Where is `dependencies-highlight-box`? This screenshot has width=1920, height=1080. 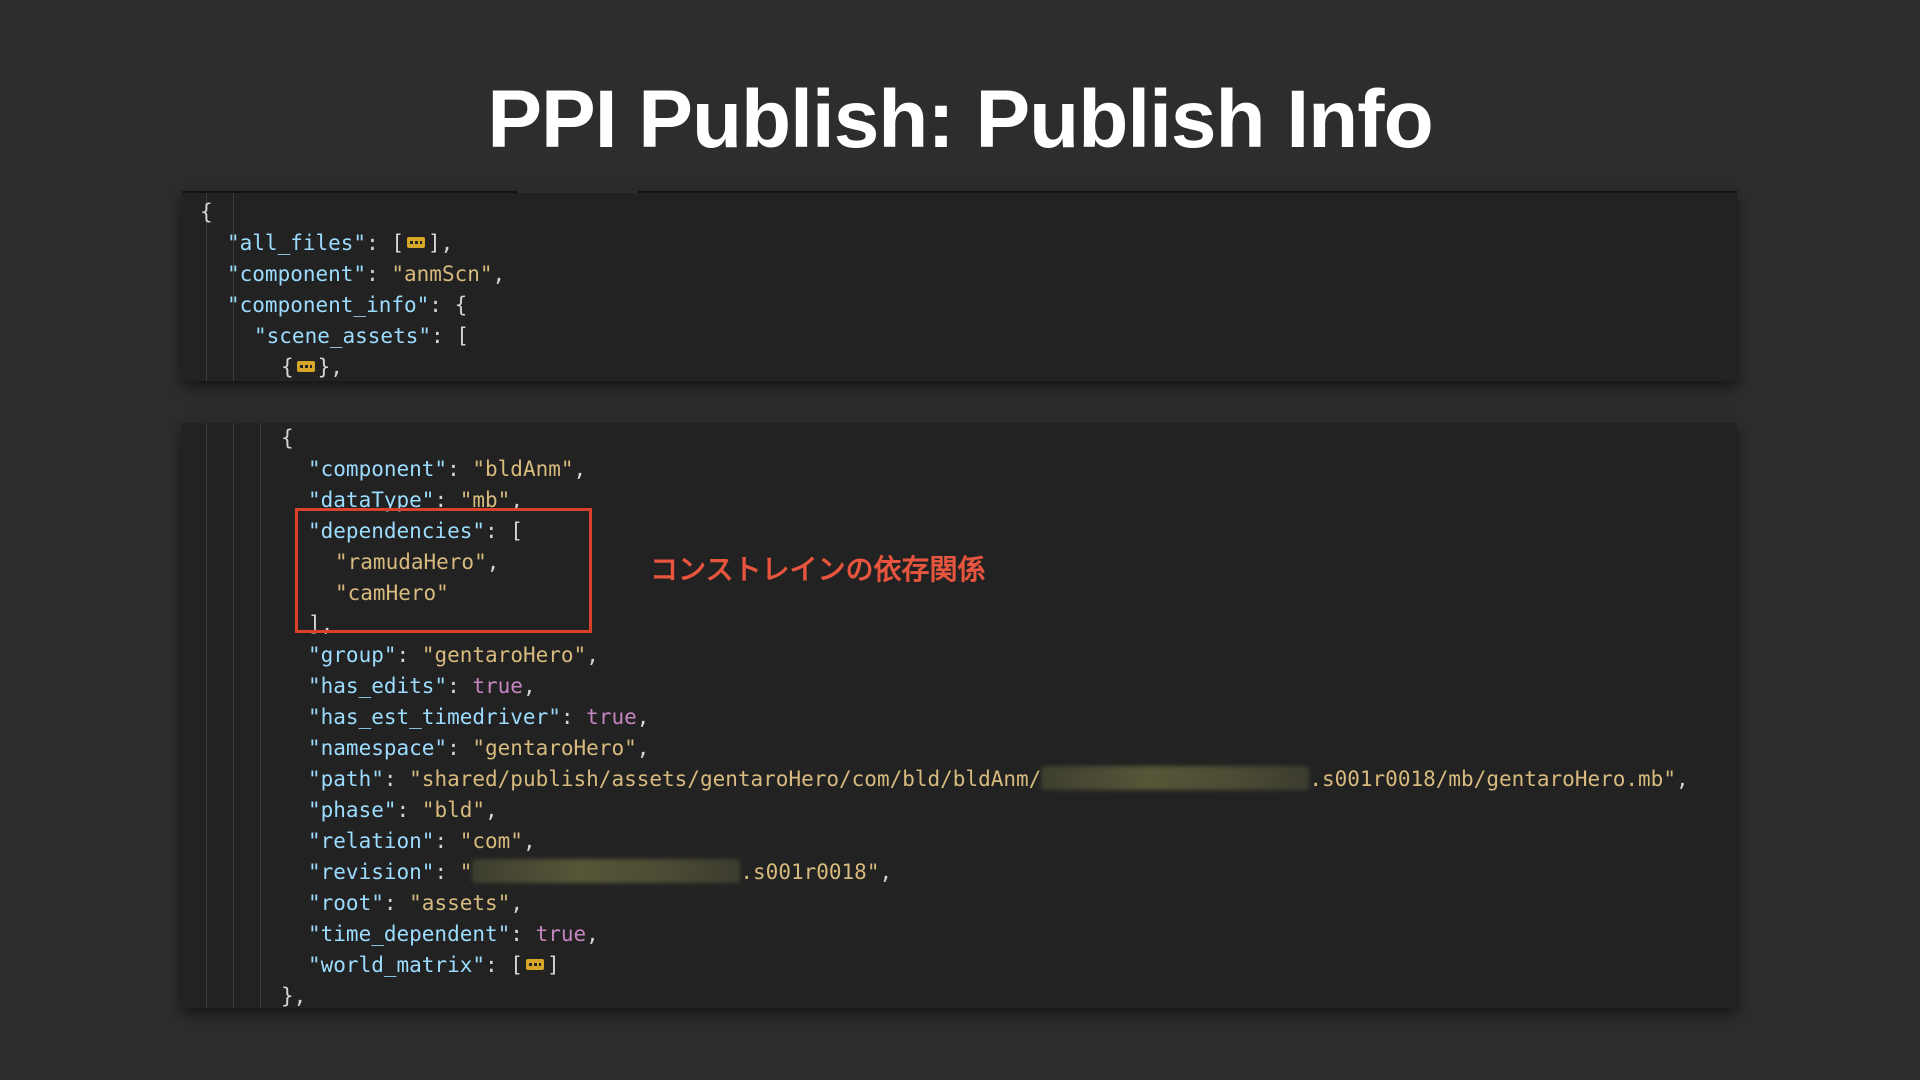 dependencies-highlight-box is located at coordinates (443, 570).